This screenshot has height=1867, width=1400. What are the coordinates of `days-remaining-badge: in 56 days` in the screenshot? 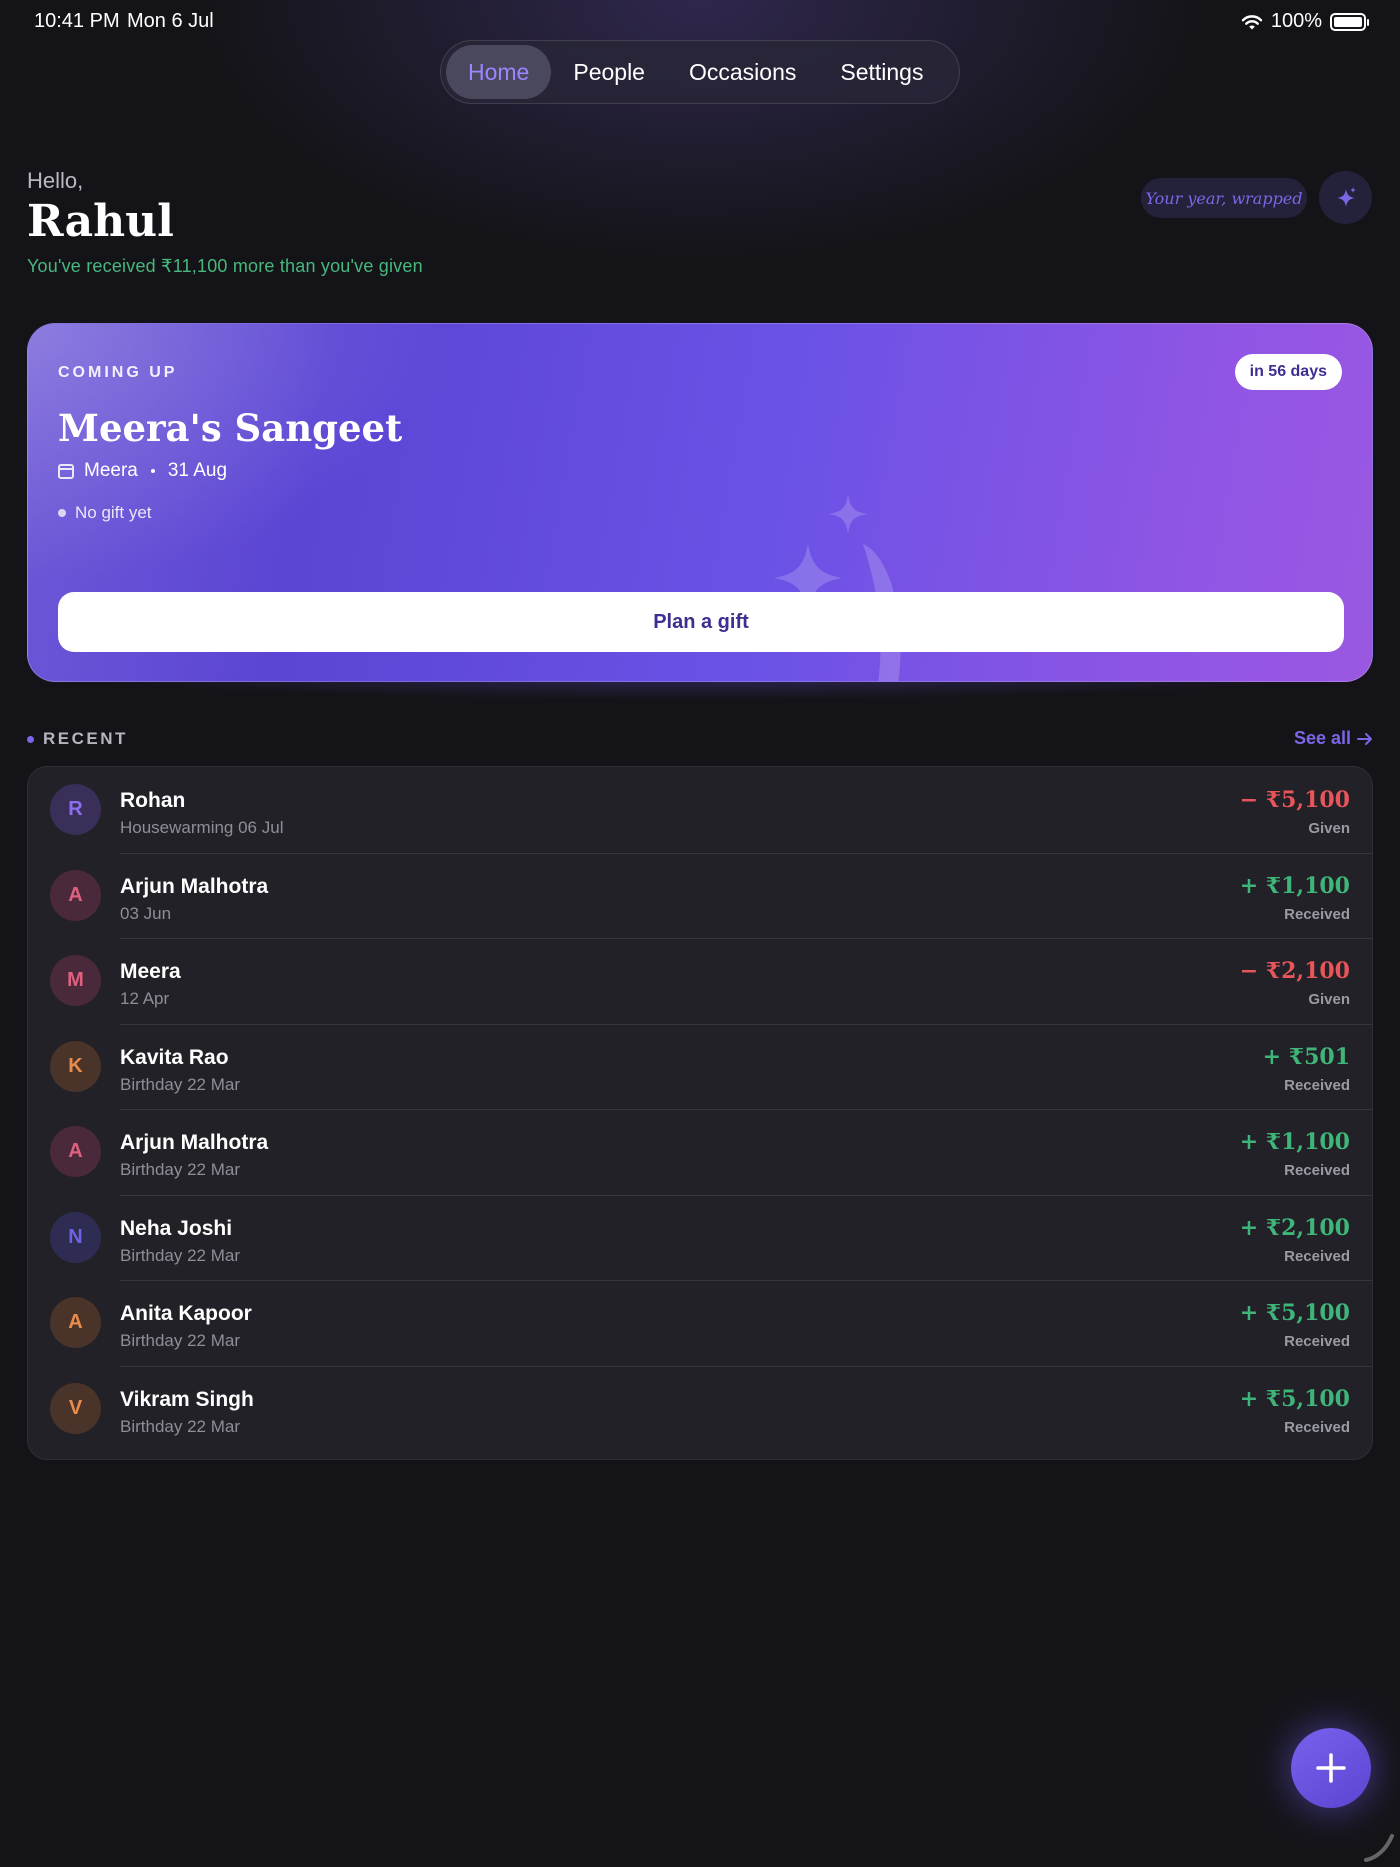 It's located at (1288, 372).